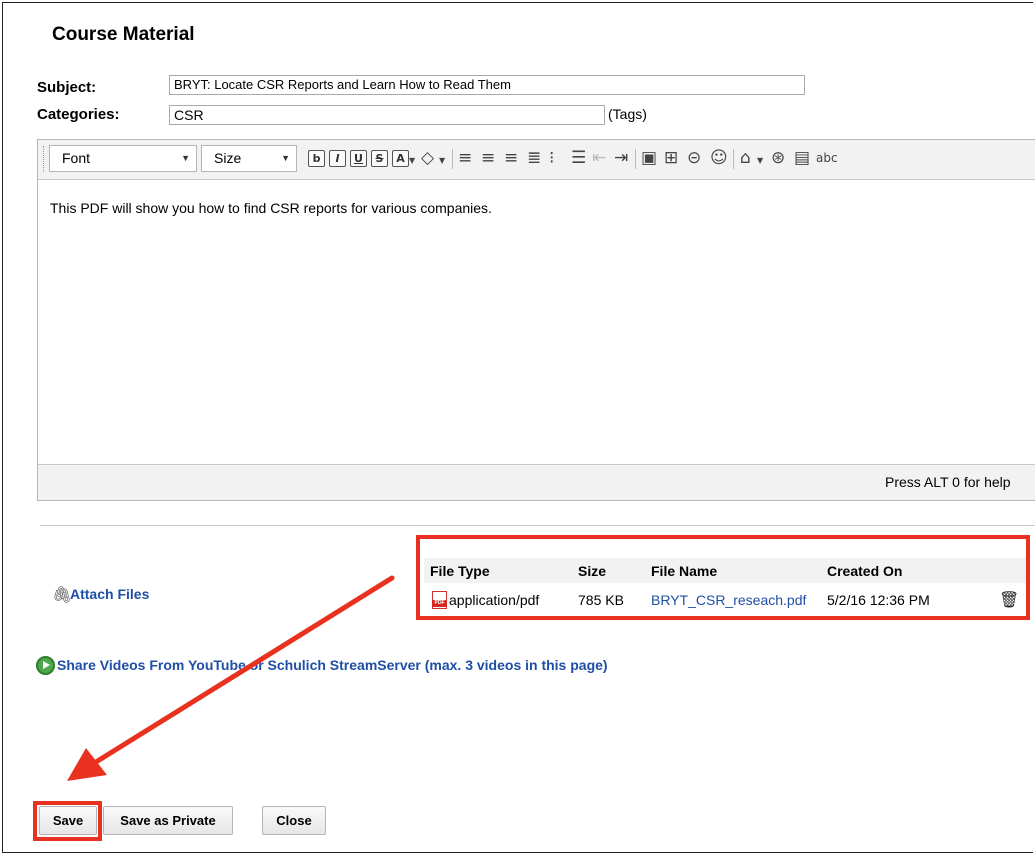 This screenshot has height=855, width=1035. Describe the element at coordinates (684, 571) in the screenshot. I see `column-header-file-name: File Name` at that location.